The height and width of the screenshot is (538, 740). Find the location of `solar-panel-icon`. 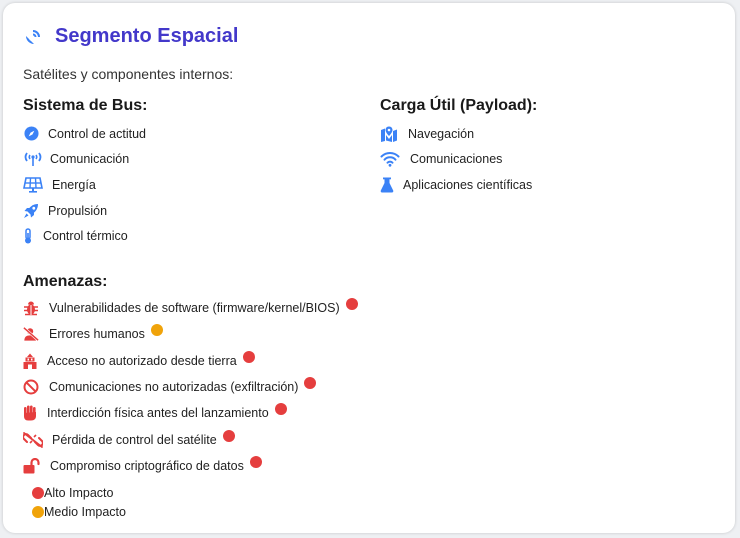

solar-panel-icon is located at coordinates (33, 185).